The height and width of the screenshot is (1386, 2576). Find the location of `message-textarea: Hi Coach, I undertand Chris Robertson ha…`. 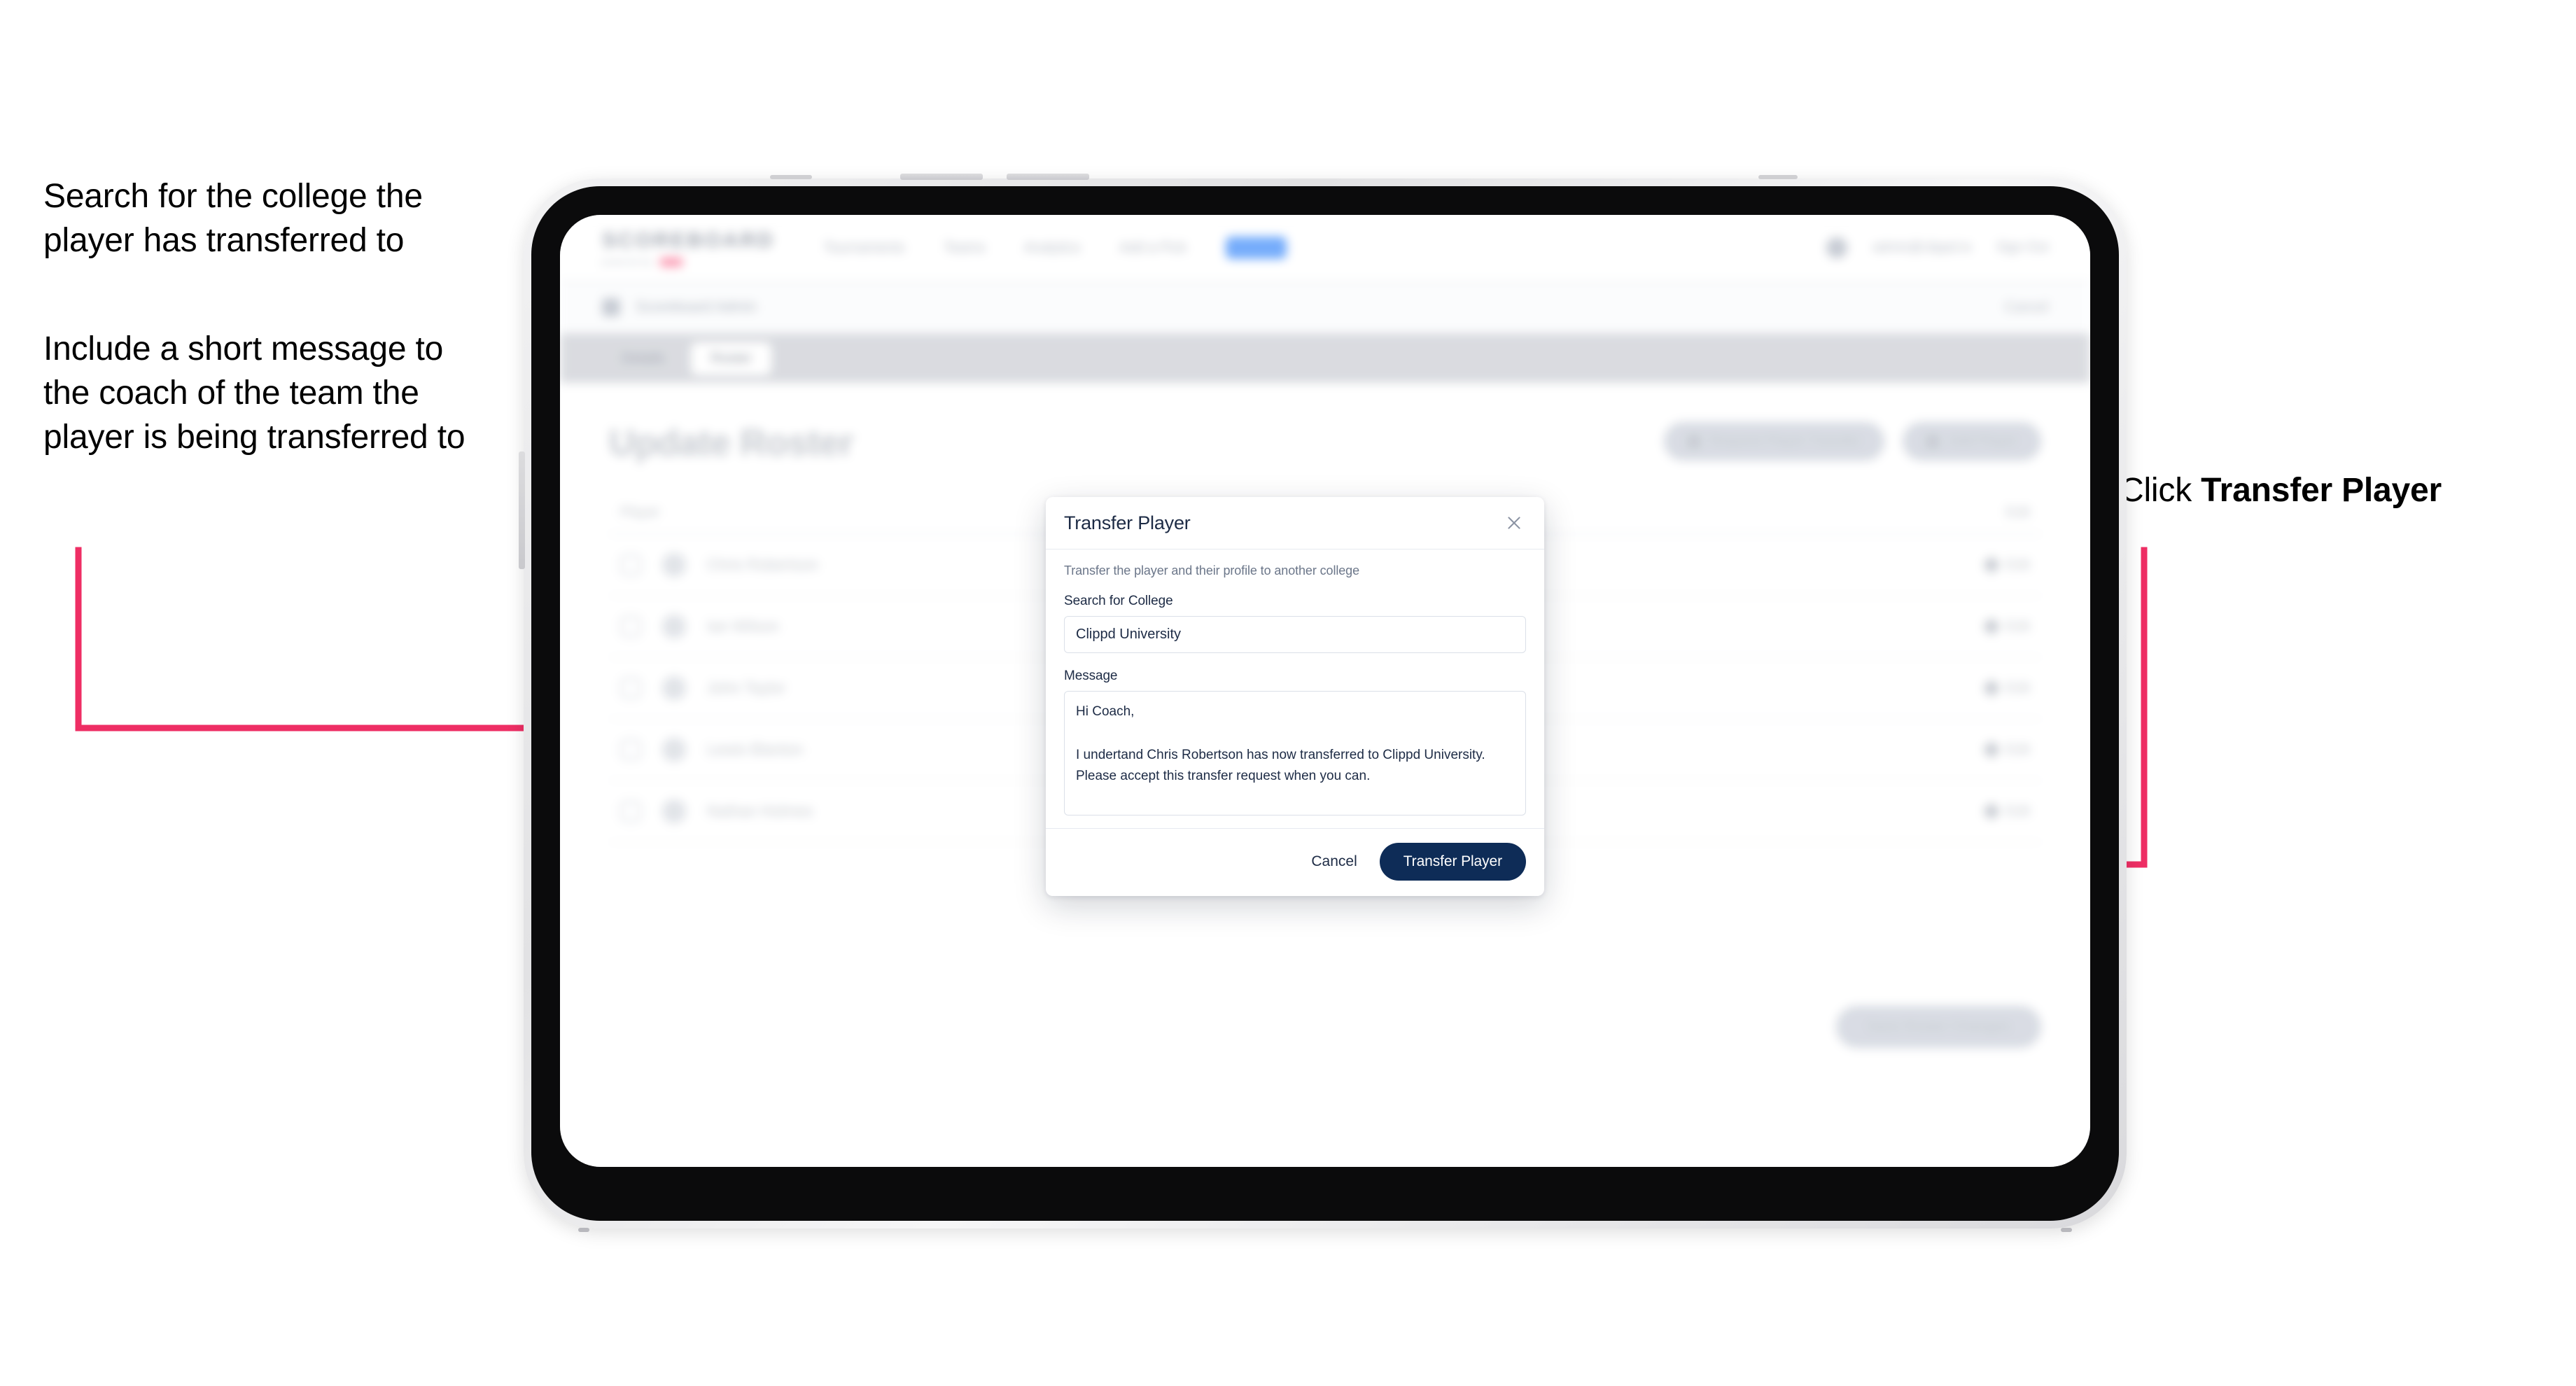

message-textarea: Hi Coach, I undertand Chris Robertson ha… is located at coordinates (1295, 753).